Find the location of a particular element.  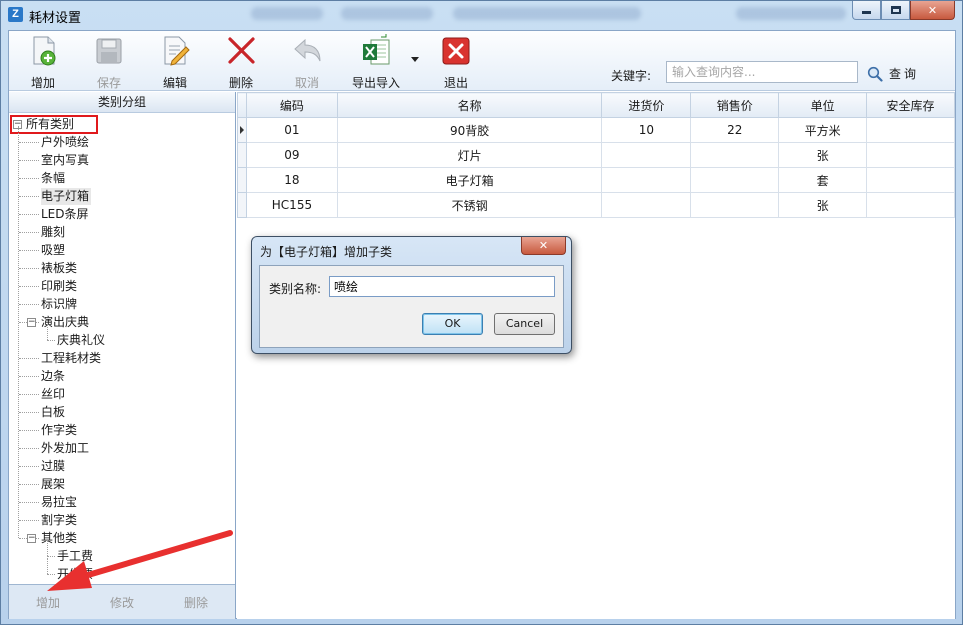

tree-node: 室内写真 is located at coordinates (66, 160).